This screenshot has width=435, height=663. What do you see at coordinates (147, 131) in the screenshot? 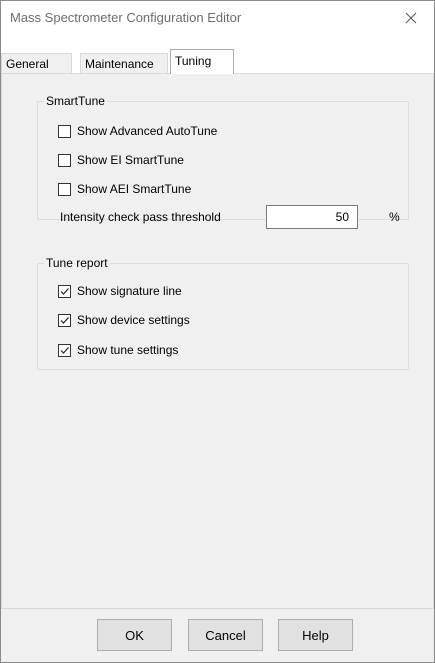
I see `checkbox-label: Show Advanced AutoTune` at bounding box center [147, 131].